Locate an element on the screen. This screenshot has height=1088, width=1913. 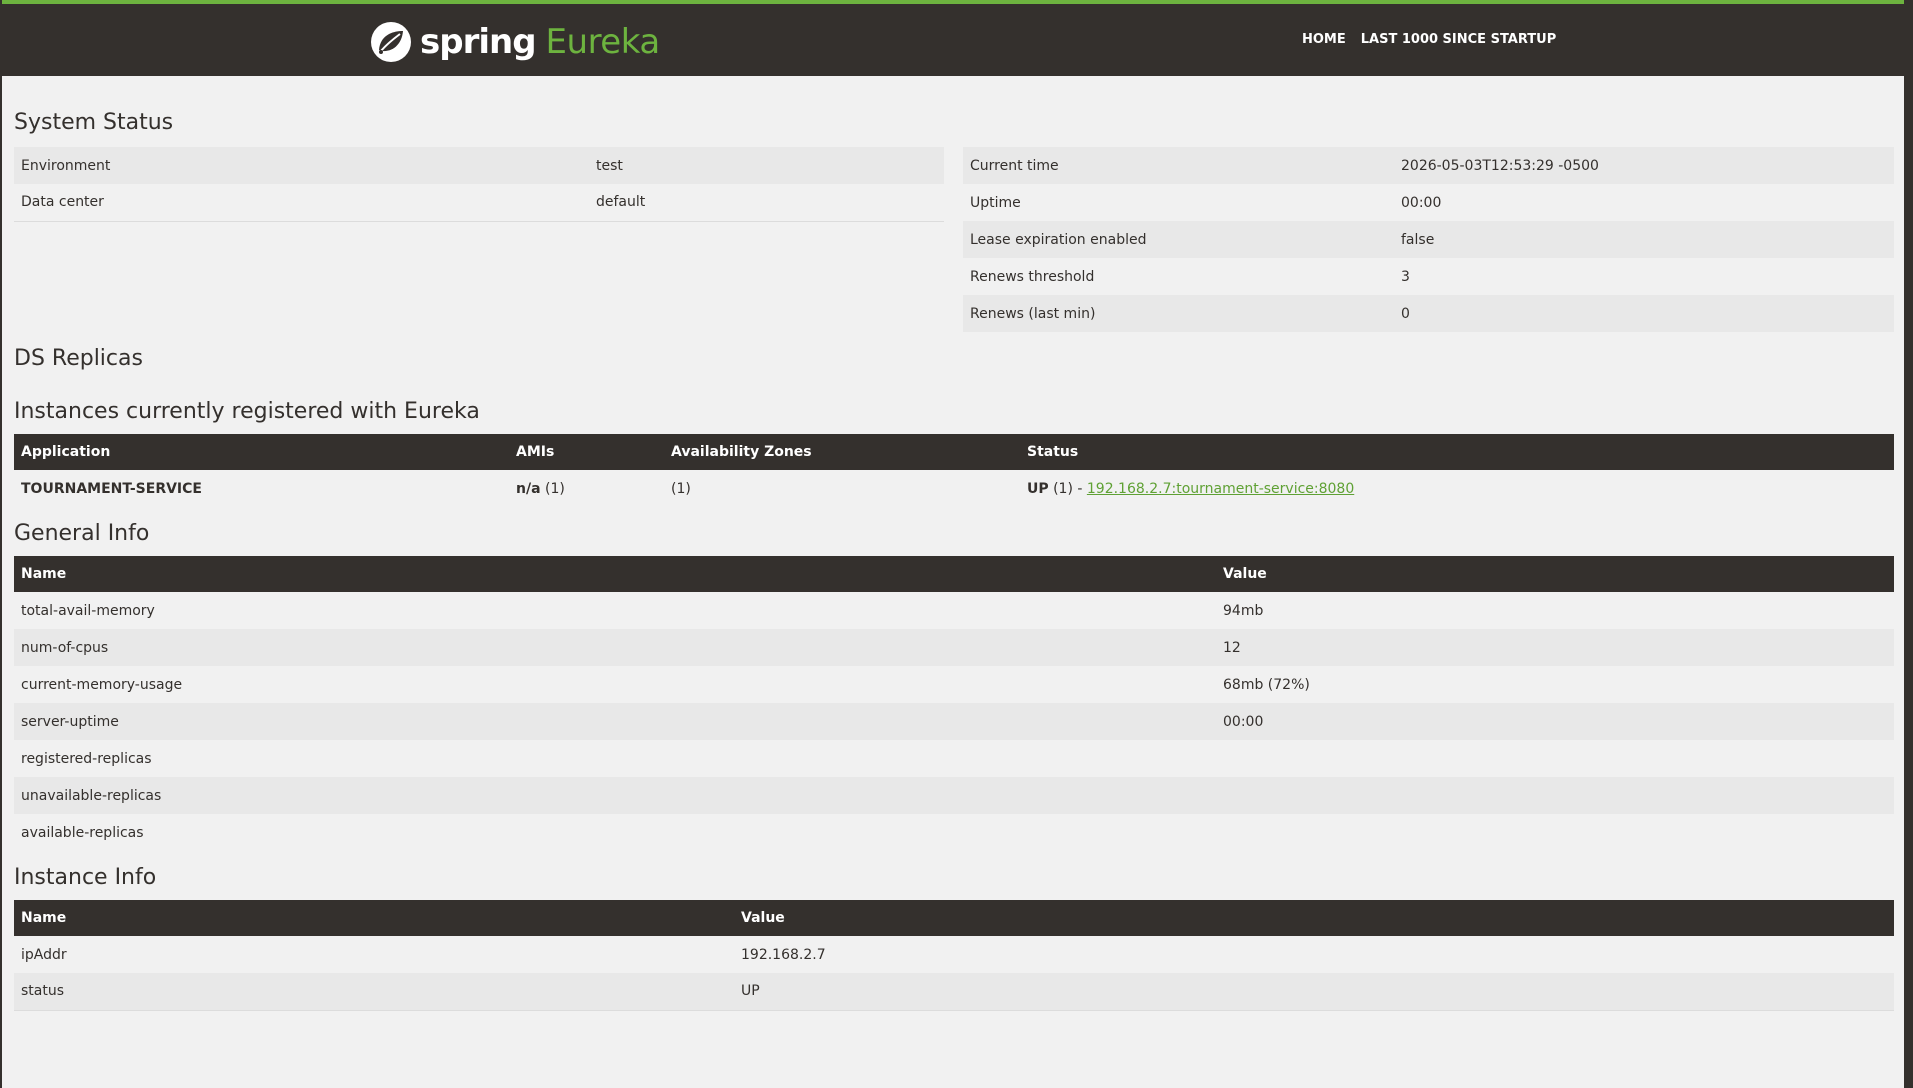
table-row: unavailable-replicas is located at coordinates (954, 795).